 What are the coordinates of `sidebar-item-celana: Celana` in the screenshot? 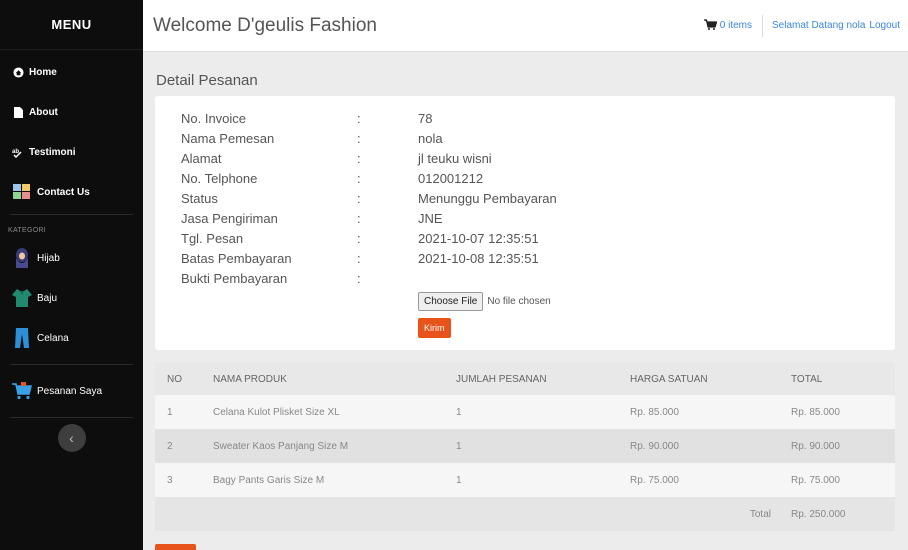 It's located at (71, 338).